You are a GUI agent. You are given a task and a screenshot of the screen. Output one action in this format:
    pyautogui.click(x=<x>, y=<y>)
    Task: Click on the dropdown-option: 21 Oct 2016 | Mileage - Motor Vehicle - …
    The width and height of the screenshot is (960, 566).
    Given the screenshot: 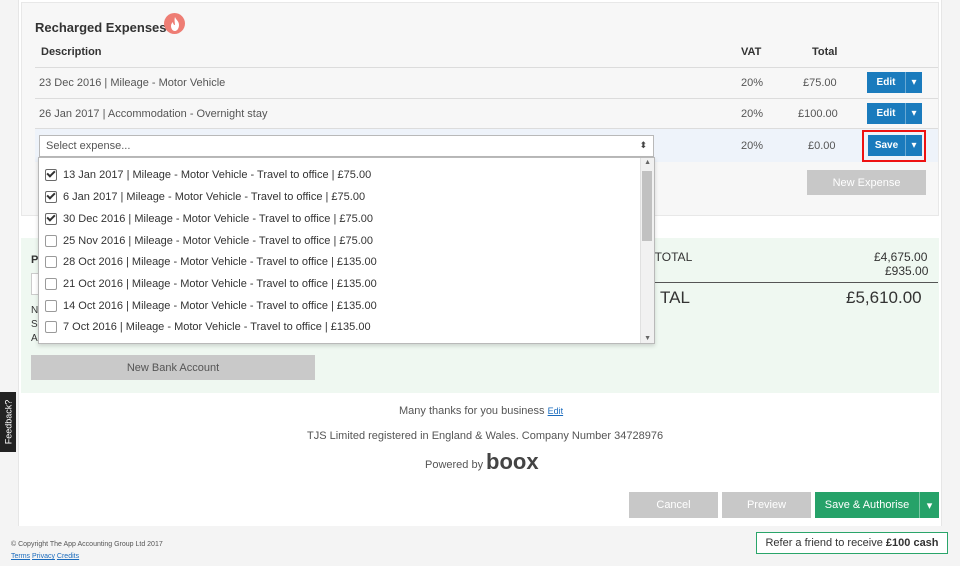 What is the action you would take?
    pyautogui.click(x=339, y=283)
    